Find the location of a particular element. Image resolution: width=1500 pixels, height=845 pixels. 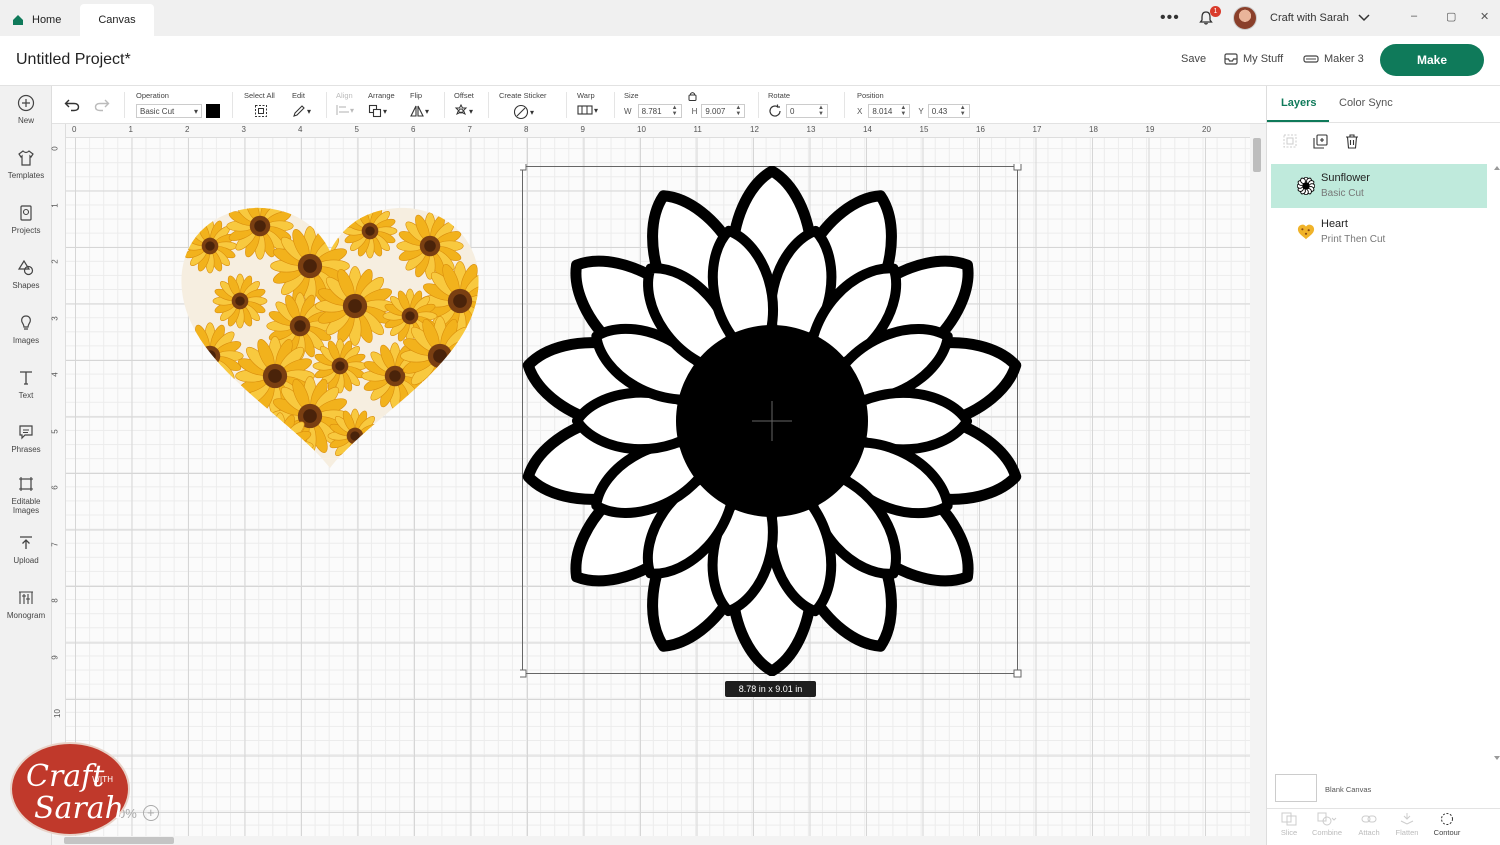

size-label: Size is located at coordinates (631, 95).